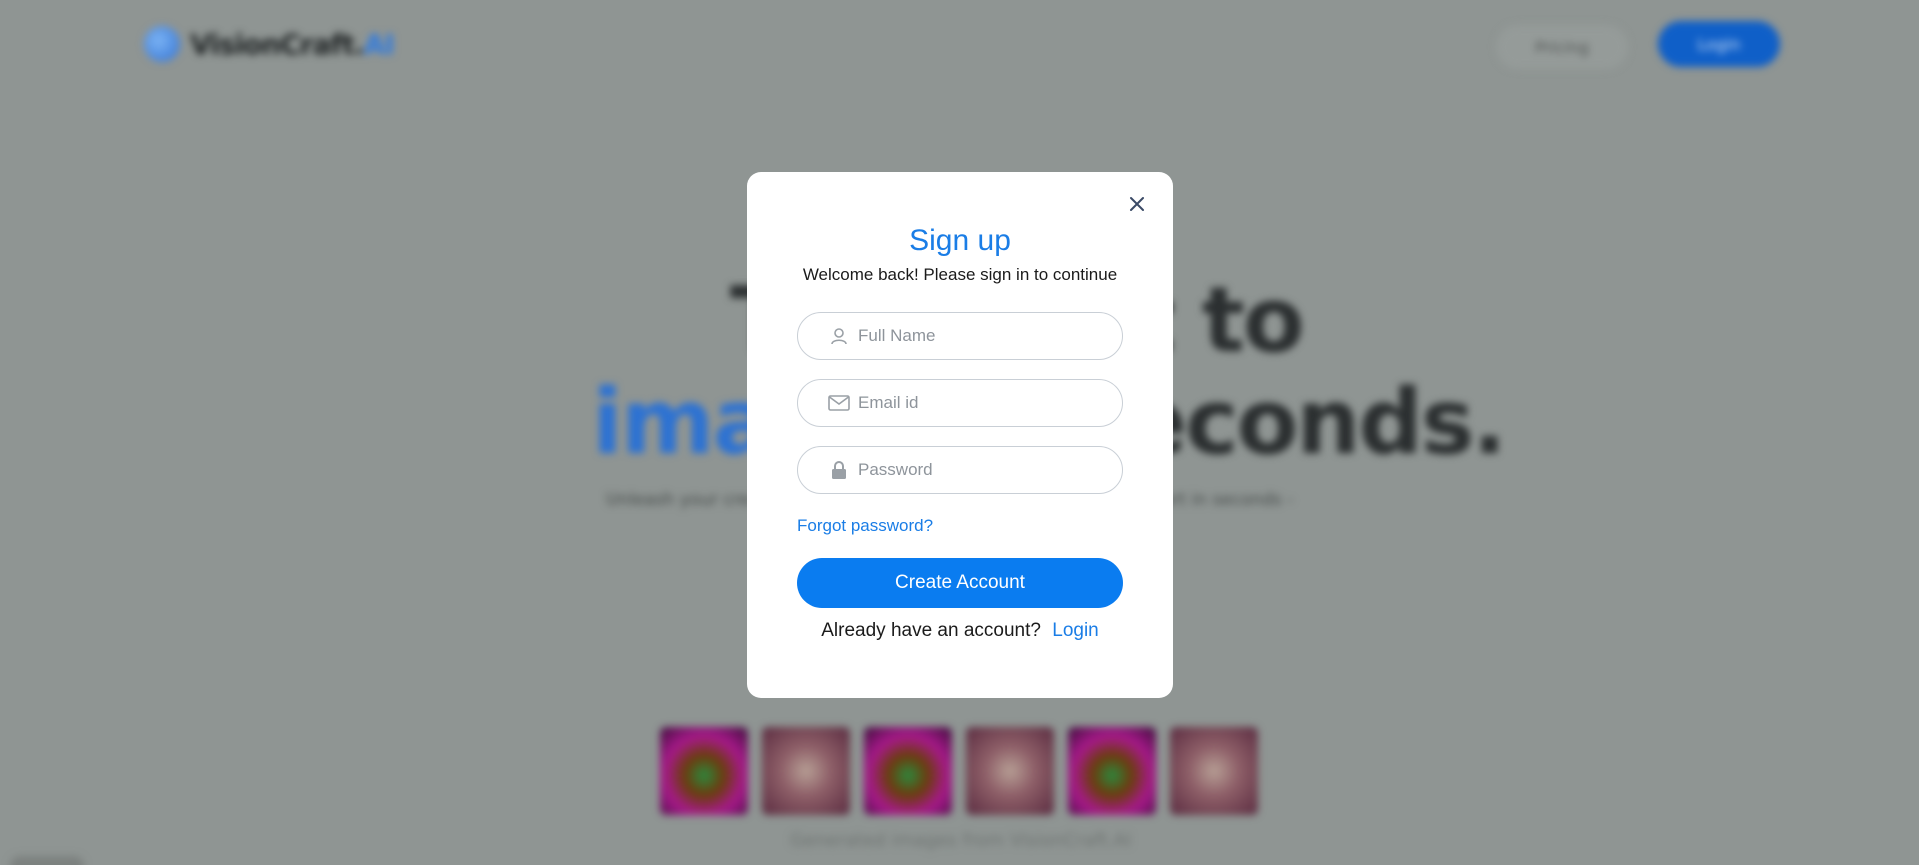  Describe the element at coordinates (865, 526) in the screenshot. I see `forgot-password-link: Forgot password?` at that location.